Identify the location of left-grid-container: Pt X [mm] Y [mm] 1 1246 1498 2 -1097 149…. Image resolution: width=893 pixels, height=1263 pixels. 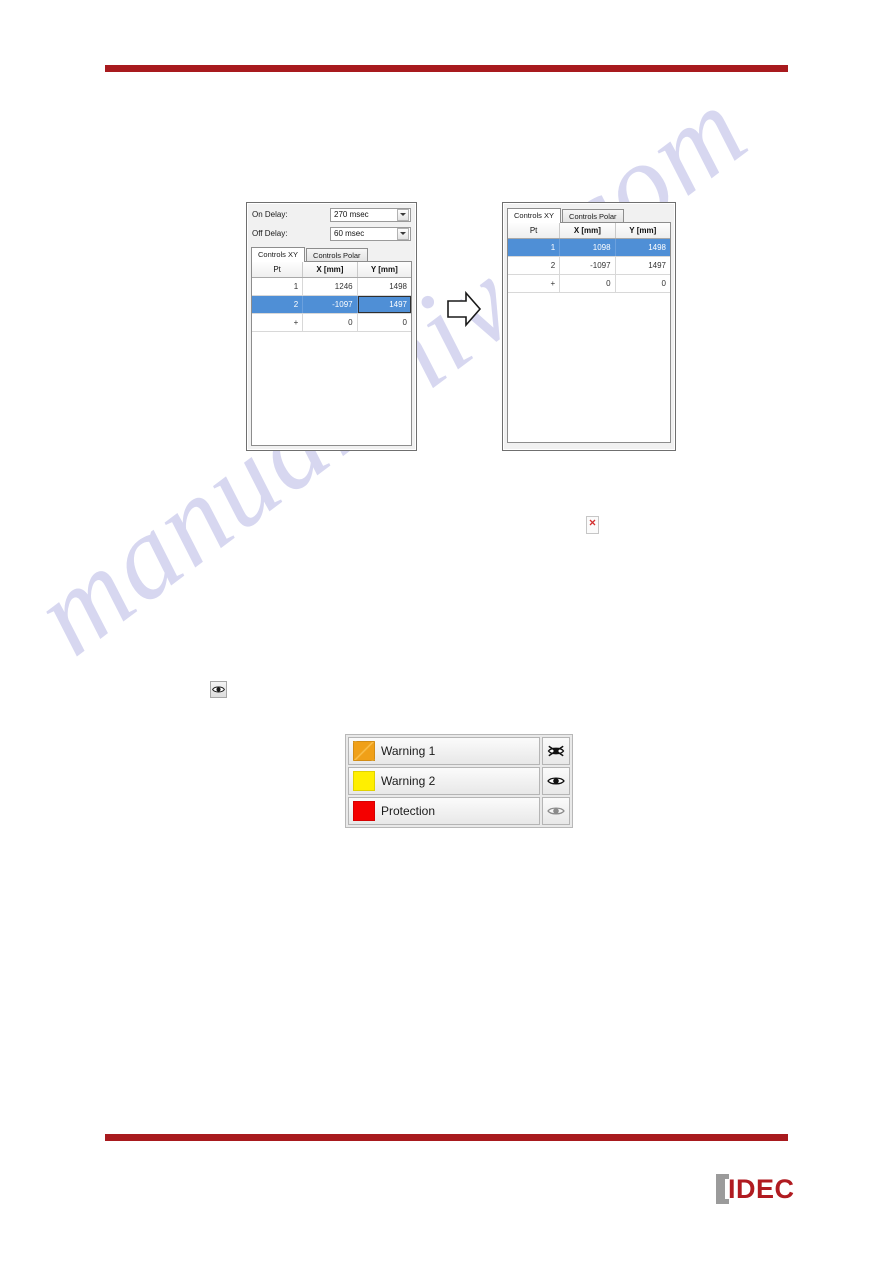
(331, 353).